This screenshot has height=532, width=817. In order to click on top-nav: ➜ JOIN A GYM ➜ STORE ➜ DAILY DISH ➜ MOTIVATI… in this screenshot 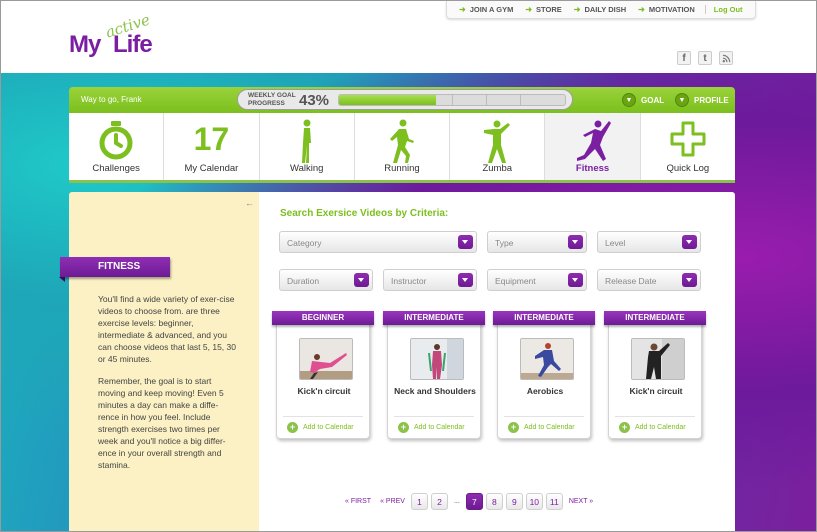, I will do `click(601, 10)`.